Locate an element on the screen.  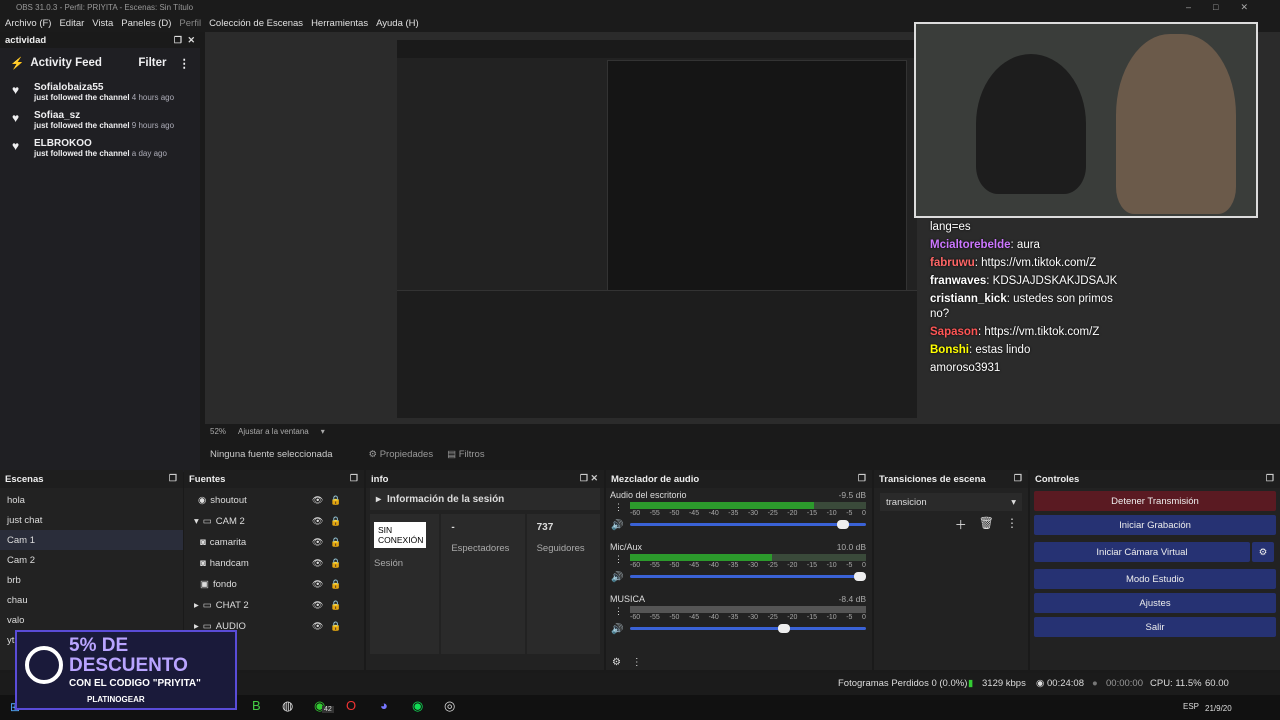
app-icon: B is located at coordinates (256, 705).